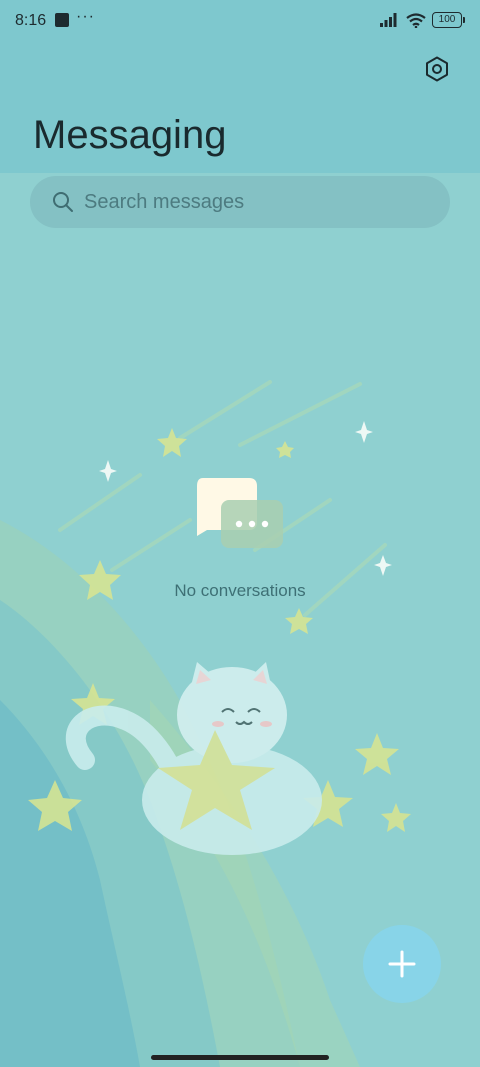 The height and width of the screenshot is (1067, 480). Describe the element at coordinates (259, 202) in the screenshot. I see `search-input` at that location.